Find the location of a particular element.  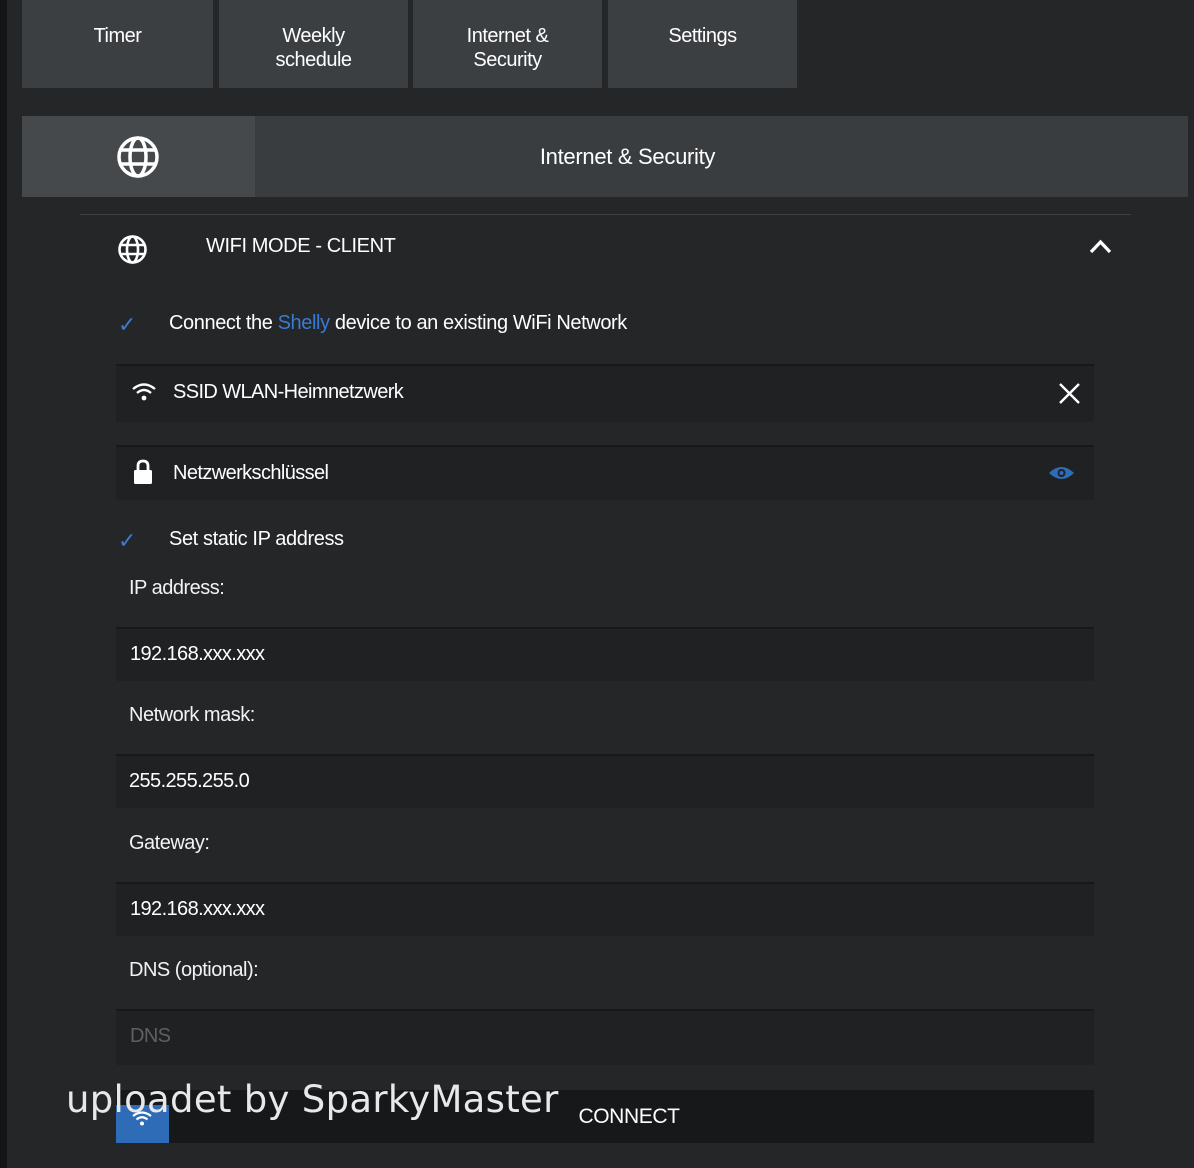

tab-label: Weekly is located at coordinates (313, 36).